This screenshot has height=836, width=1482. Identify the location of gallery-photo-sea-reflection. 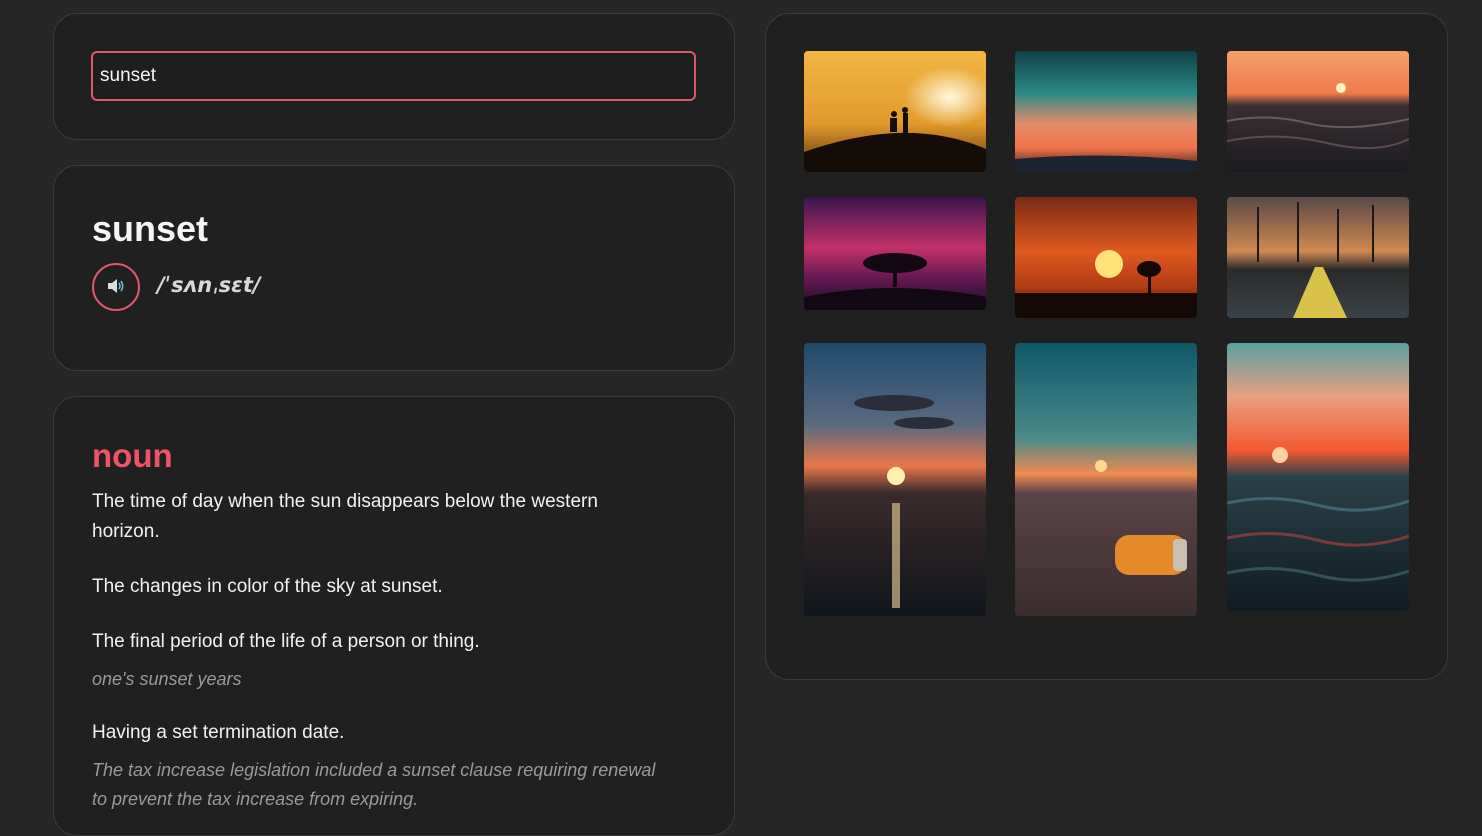
(895, 479).